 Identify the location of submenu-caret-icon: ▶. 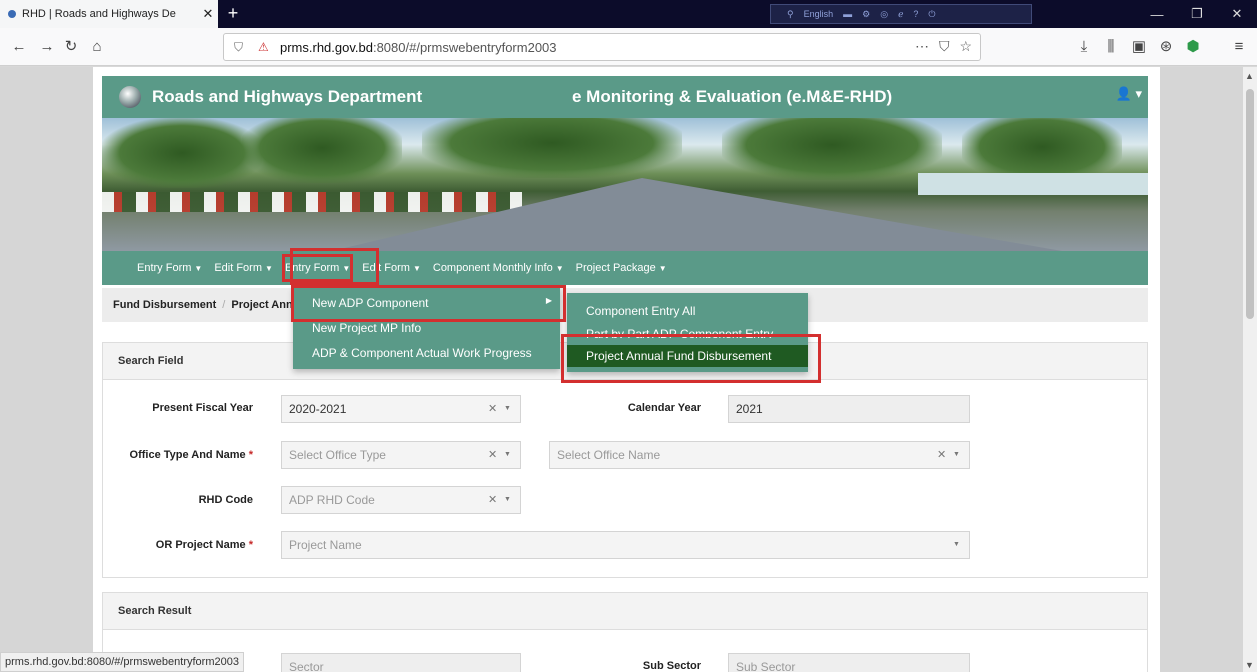
(548, 300).